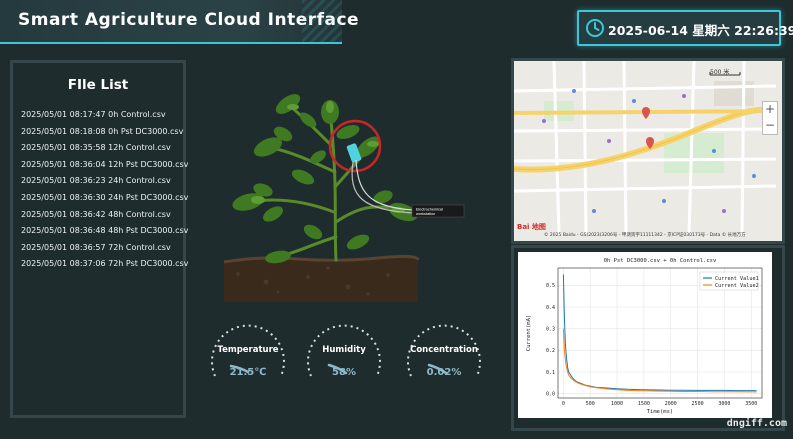  I want to click on zoom-out-button: −, so click(770, 126).